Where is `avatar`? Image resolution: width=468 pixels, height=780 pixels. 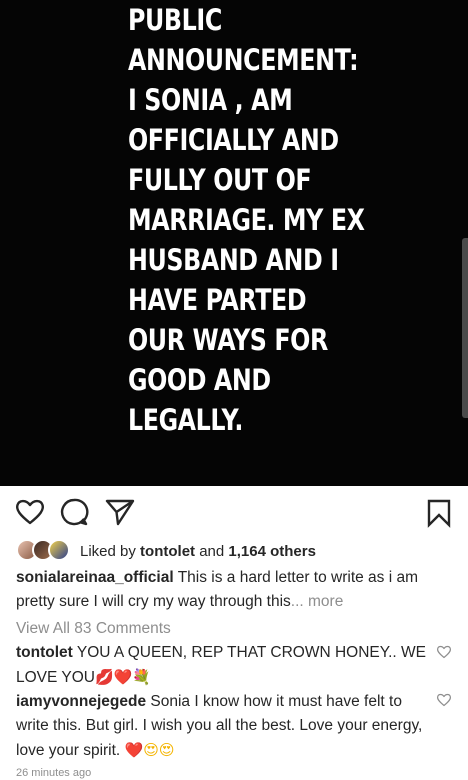 avatar is located at coordinates (59, 550).